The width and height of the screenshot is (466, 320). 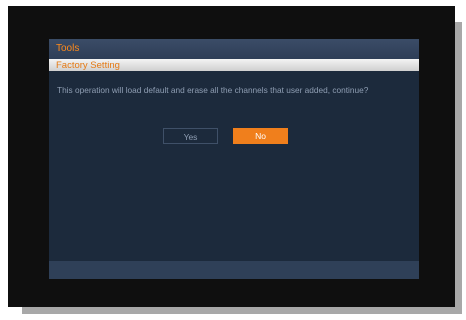 I want to click on dialog-title: Tools, so click(x=68, y=48).